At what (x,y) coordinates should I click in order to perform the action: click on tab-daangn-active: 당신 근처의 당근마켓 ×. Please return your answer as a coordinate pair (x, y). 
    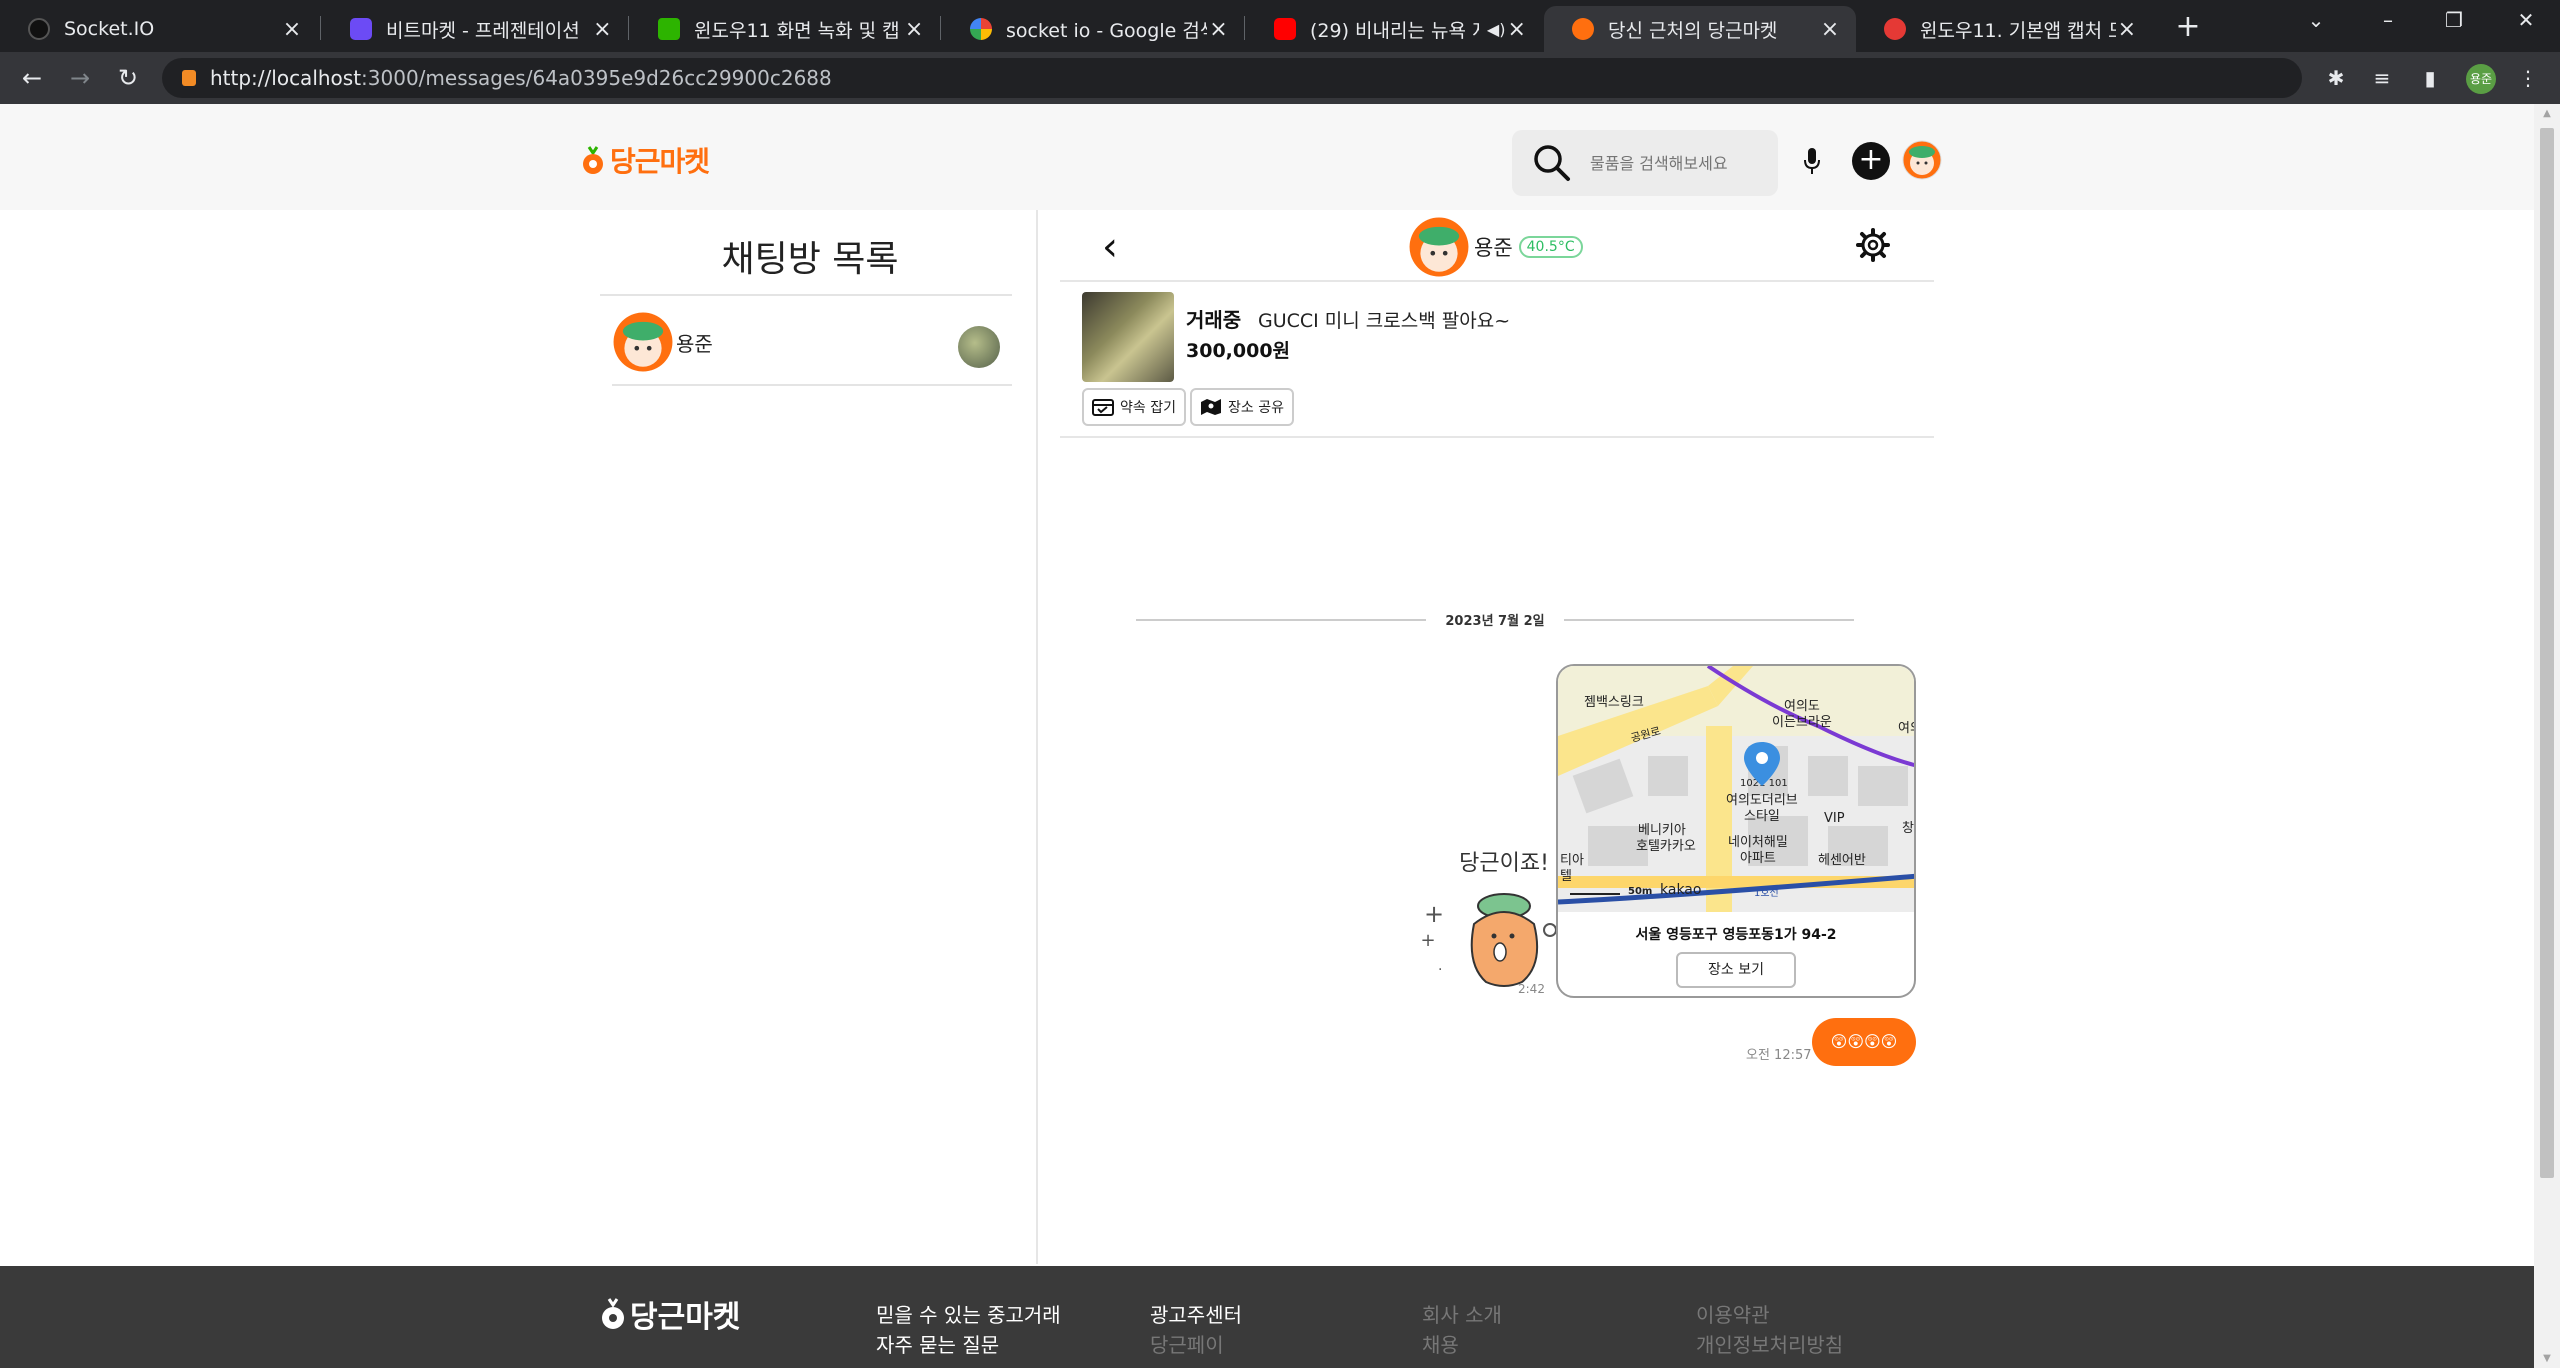
    Looking at the image, I should click on (1700, 29).